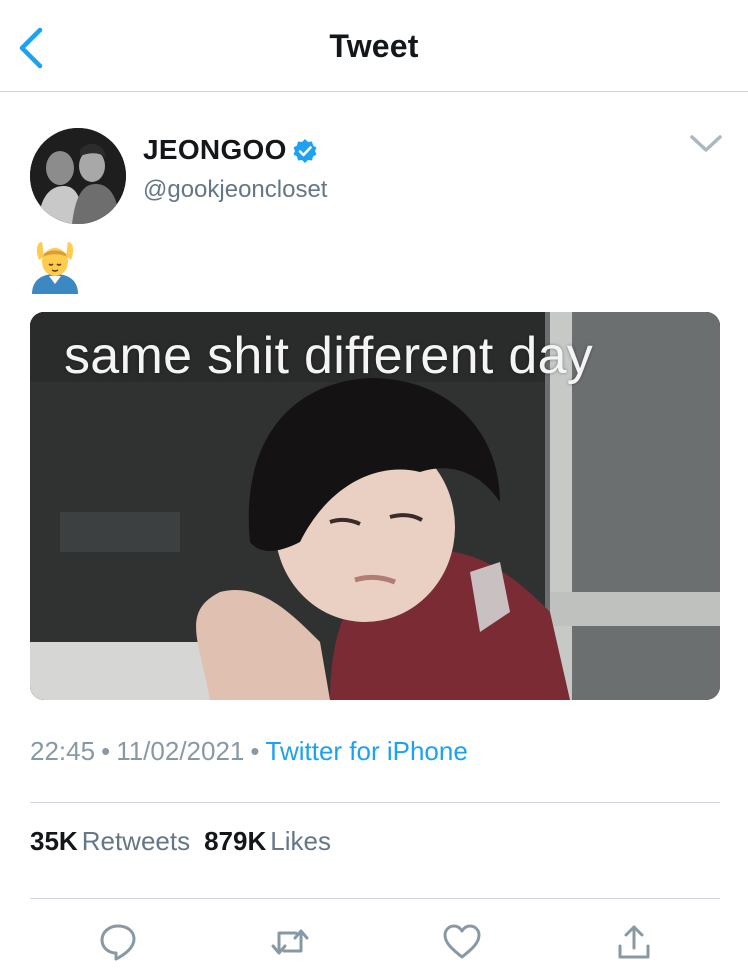  I want to click on author-handle: @gookjeoncloset, so click(235, 190).